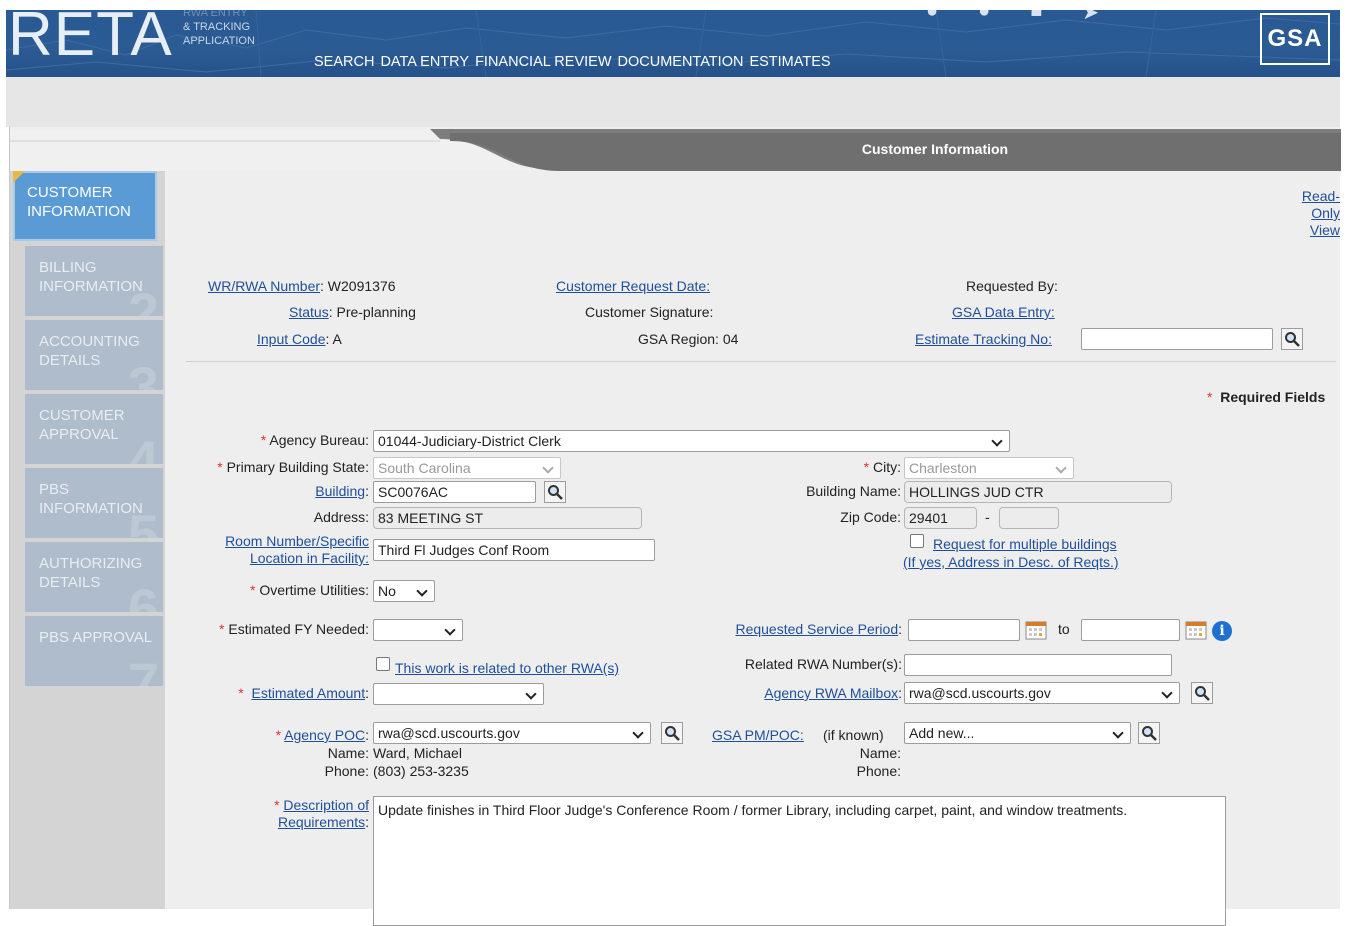 The height and width of the screenshot is (926, 1351). Describe the element at coordinates (514, 550) in the screenshot. I see `room-number-input: Third Fl Judges Conf Room` at that location.